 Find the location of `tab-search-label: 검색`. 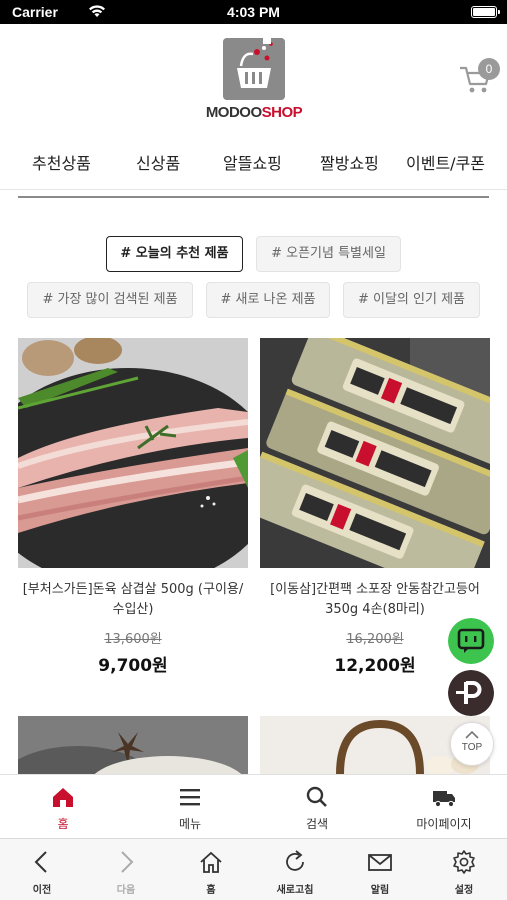

tab-search-label: 검색 is located at coordinates (317, 824).